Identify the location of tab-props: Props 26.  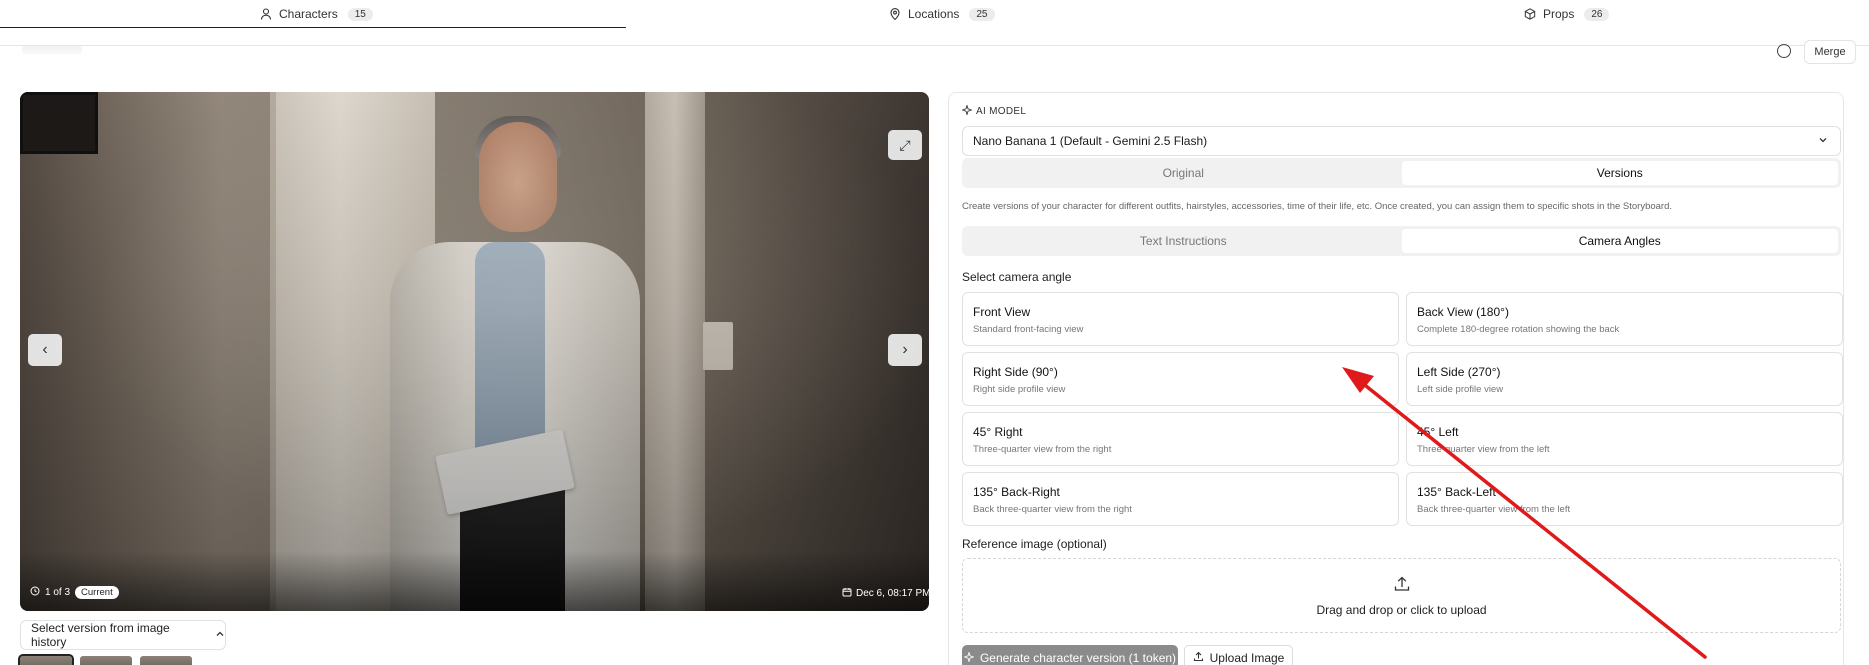
(1566, 14).